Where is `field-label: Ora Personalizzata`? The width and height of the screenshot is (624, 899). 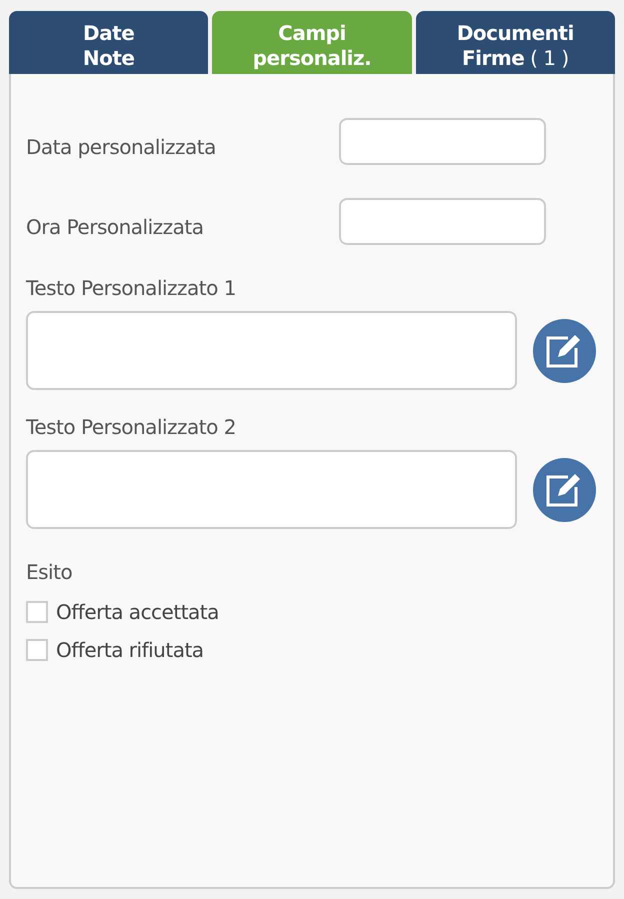
field-label: Ora Personalizzata is located at coordinates (115, 227).